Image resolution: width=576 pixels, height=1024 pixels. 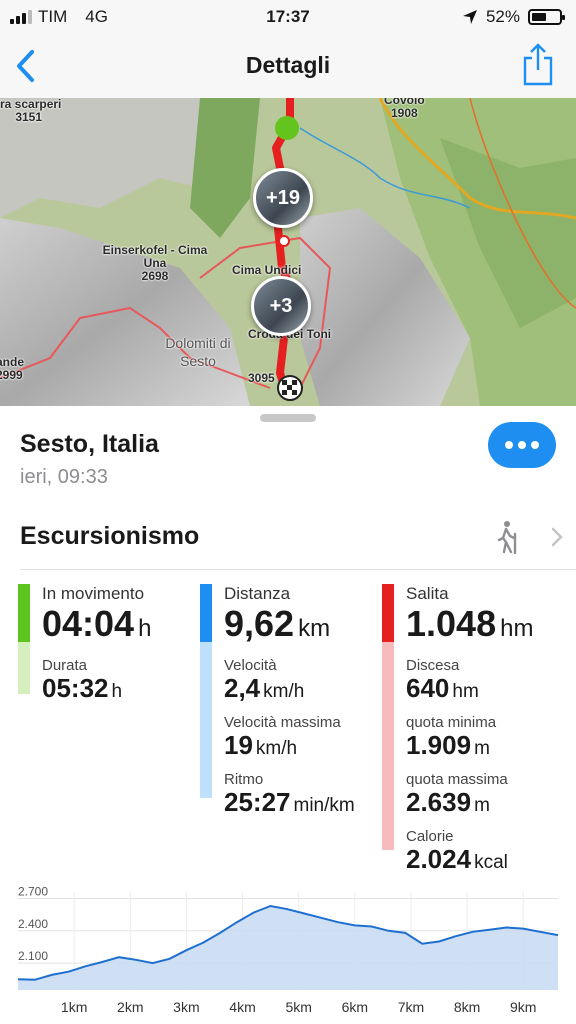 What do you see at coordinates (411, 1007) in the screenshot?
I see `x-tick-label: 7km` at bounding box center [411, 1007].